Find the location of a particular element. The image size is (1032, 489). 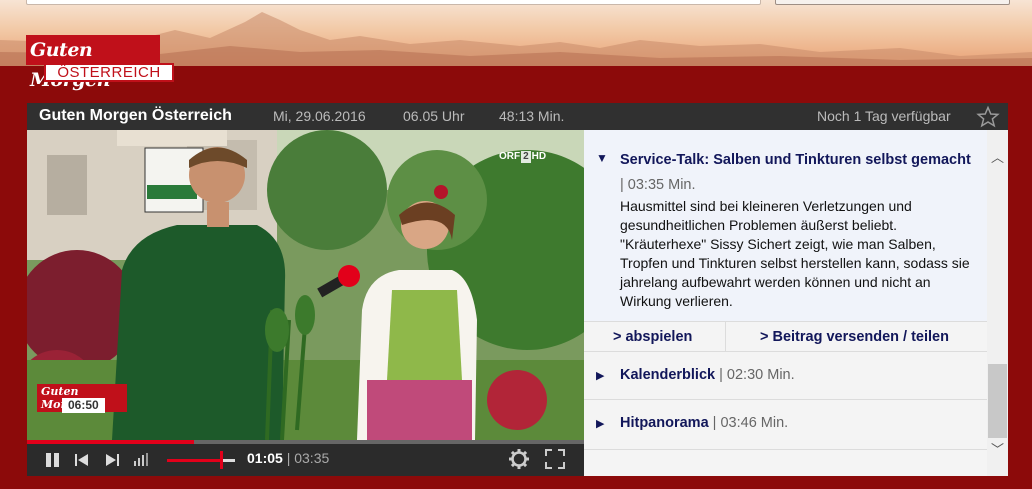

playlist-item-duration: | 03:46 Min. is located at coordinates (750, 423).